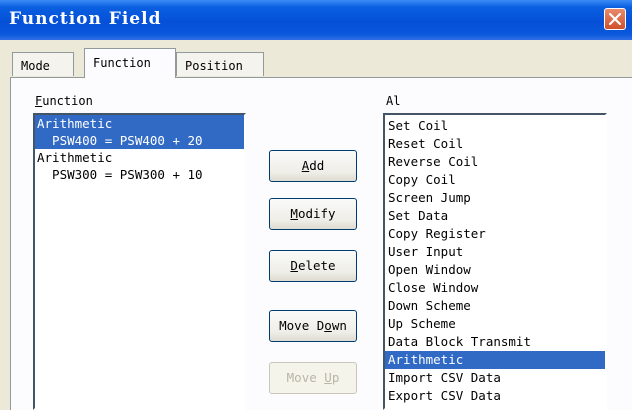 The height and width of the screenshot is (410, 632). What do you see at coordinates (495, 162) in the screenshot?
I see `action-list-item: Reverse Coil` at bounding box center [495, 162].